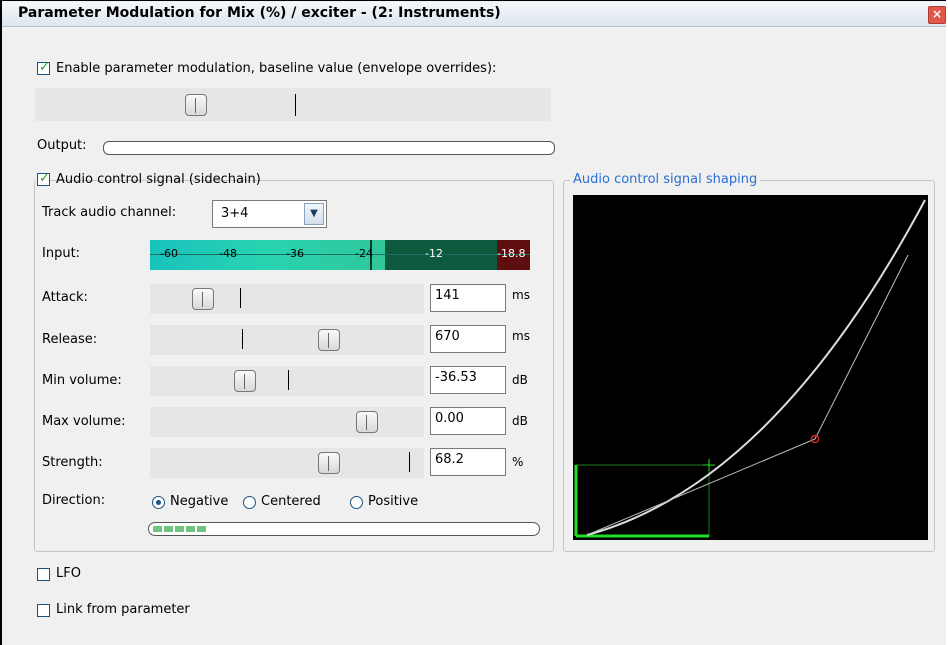  I want to click on max-volume-slider-thumb, so click(367, 422).